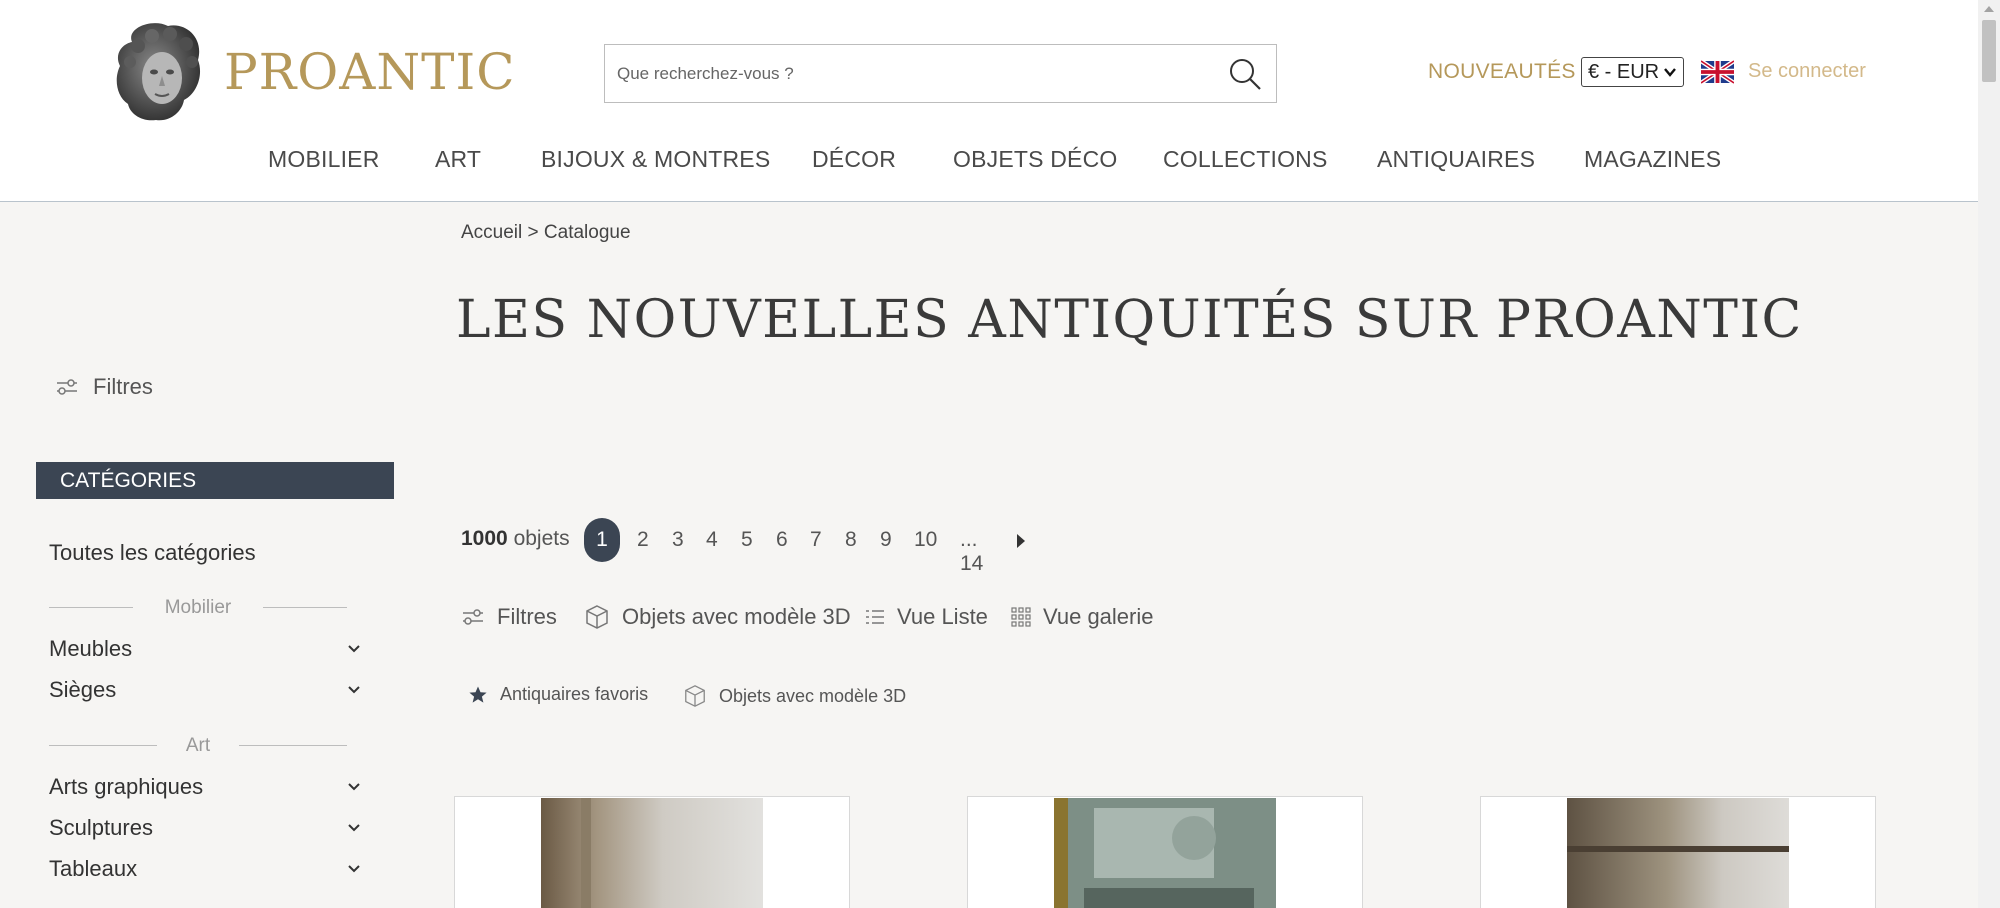  Describe the element at coordinates (678, 540) in the screenshot. I see `page-link-3: 3` at that location.